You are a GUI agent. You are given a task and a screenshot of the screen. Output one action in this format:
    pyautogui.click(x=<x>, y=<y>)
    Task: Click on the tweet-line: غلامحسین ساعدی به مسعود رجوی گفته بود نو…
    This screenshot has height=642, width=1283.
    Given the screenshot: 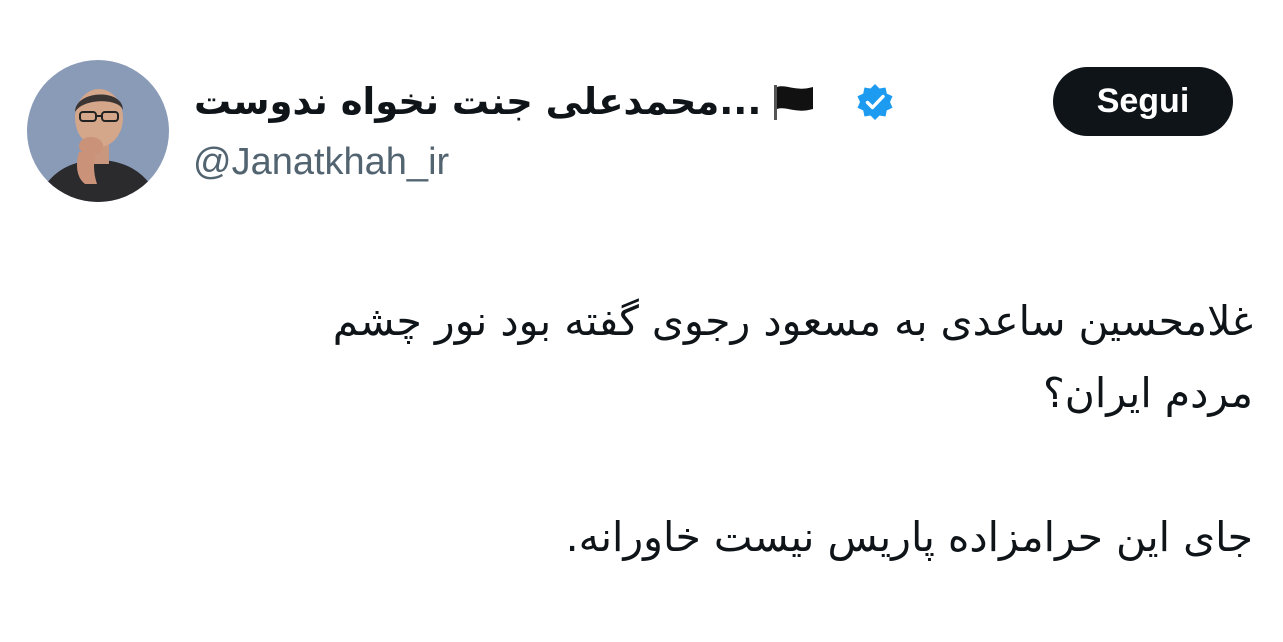 What is the action you would take?
    pyautogui.click(x=792, y=321)
    